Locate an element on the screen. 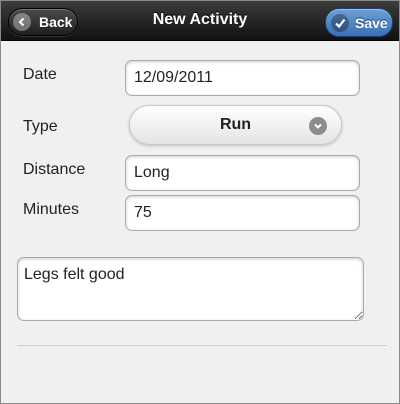  chevron-down-icon is located at coordinates (318, 126).